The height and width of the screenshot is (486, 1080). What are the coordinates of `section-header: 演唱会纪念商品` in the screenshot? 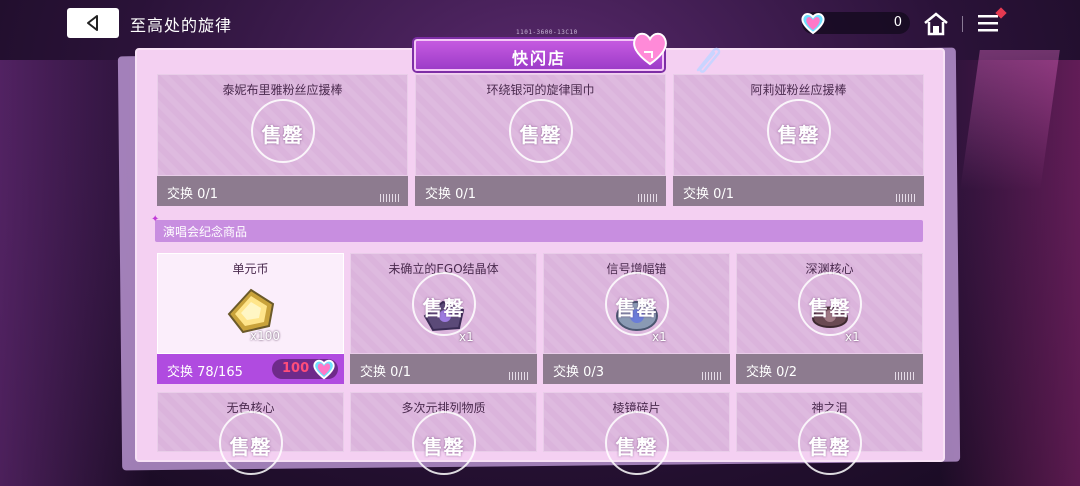 It's located at (539, 231).